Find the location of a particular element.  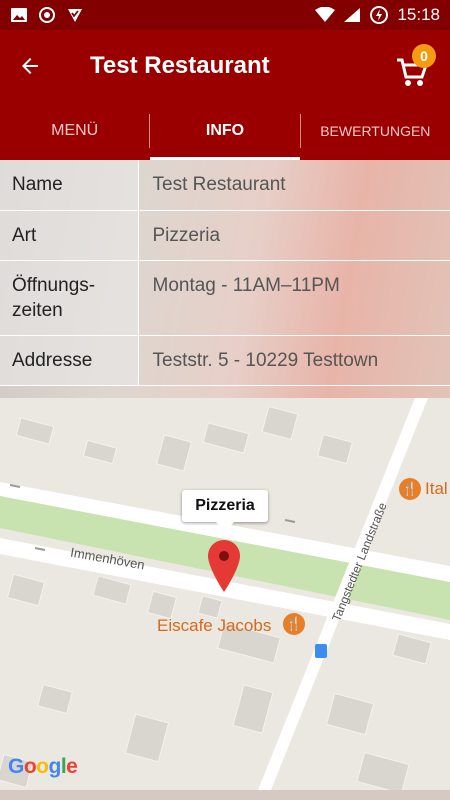

info-row-name: Name Test Restaurant is located at coordinates (225, 185).